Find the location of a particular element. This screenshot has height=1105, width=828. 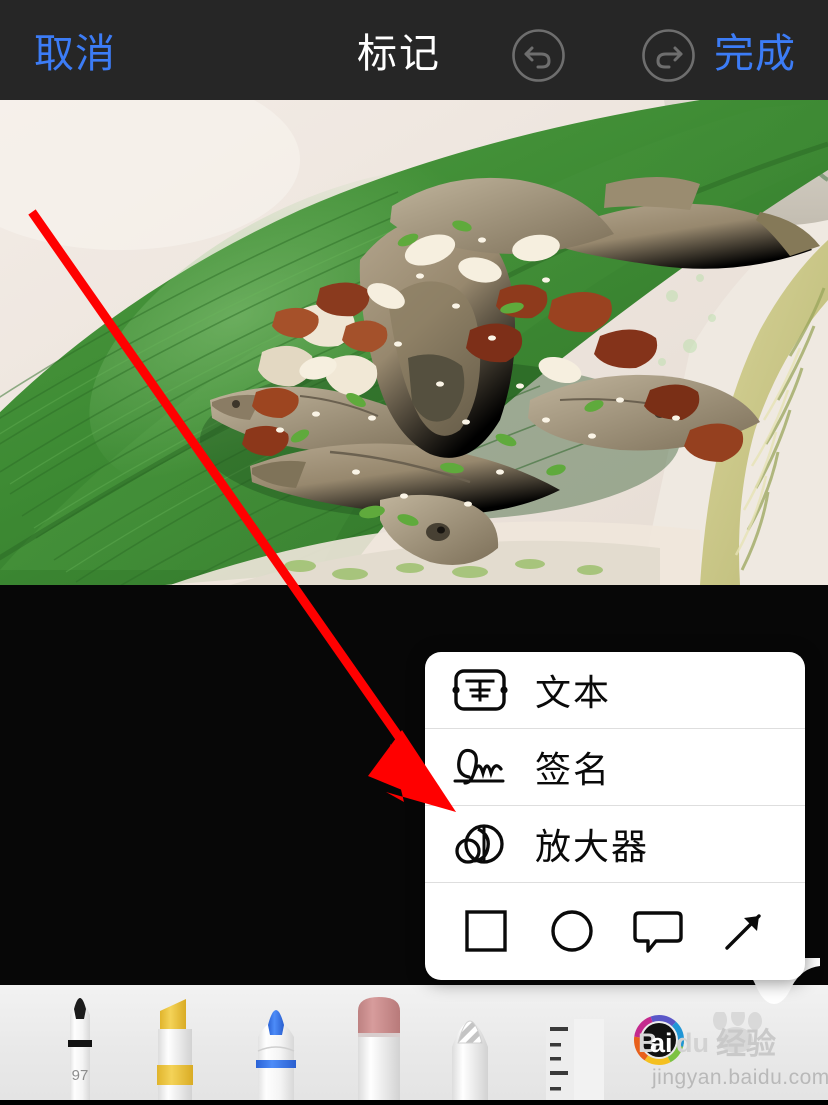

menu-item-magnifier: 放大器 is located at coordinates (615, 844).